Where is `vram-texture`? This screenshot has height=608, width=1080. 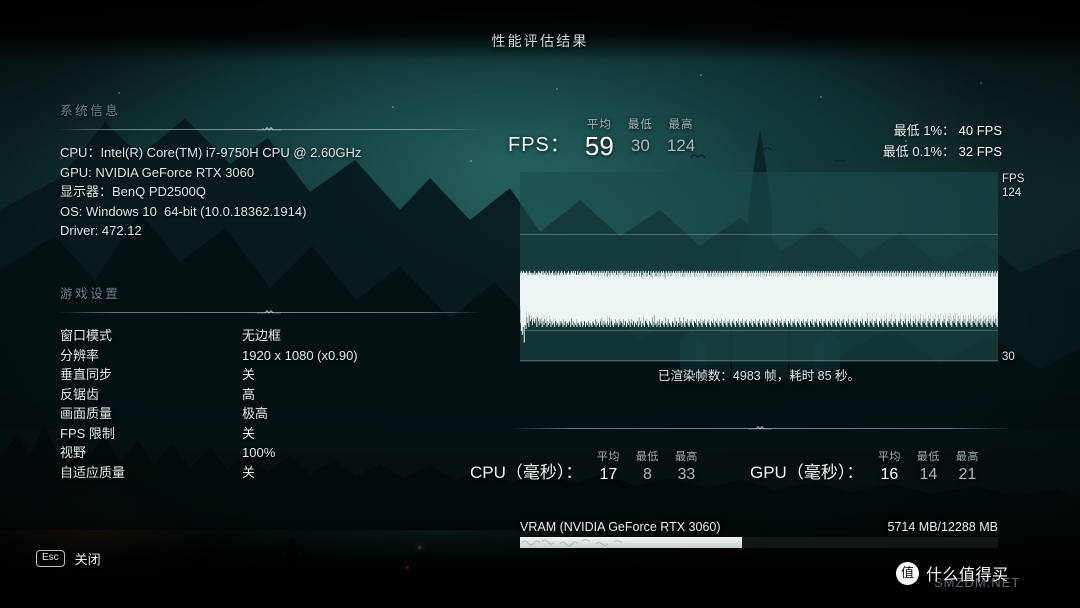 vram-texture is located at coordinates (572, 543).